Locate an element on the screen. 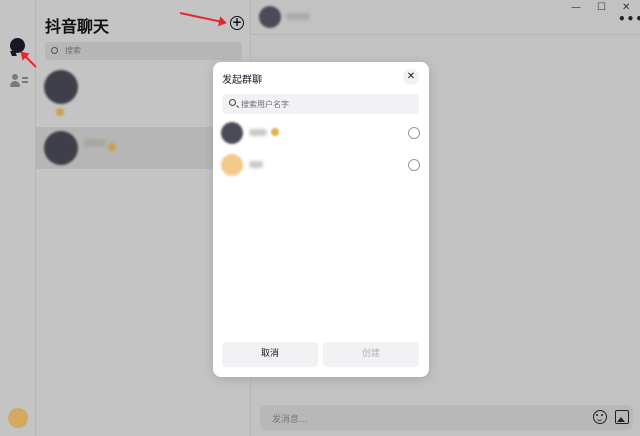  user-search-input: 搜索用户名字 is located at coordinates (320, 104).